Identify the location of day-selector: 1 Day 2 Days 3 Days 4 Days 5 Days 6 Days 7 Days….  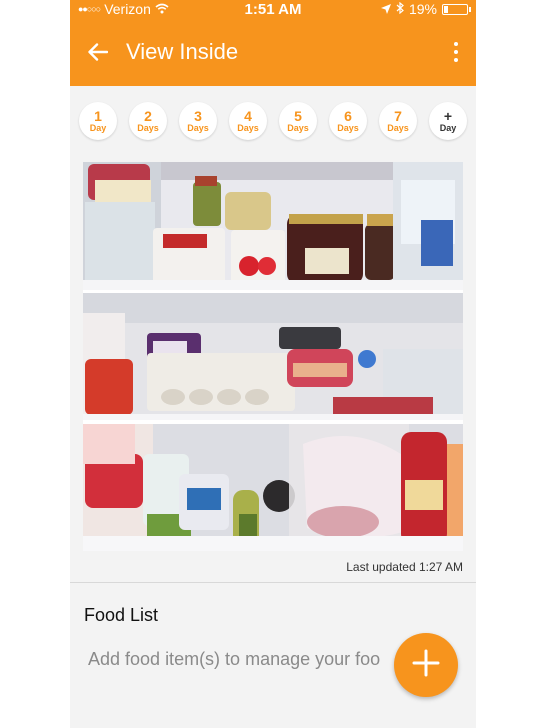
(273, 121).